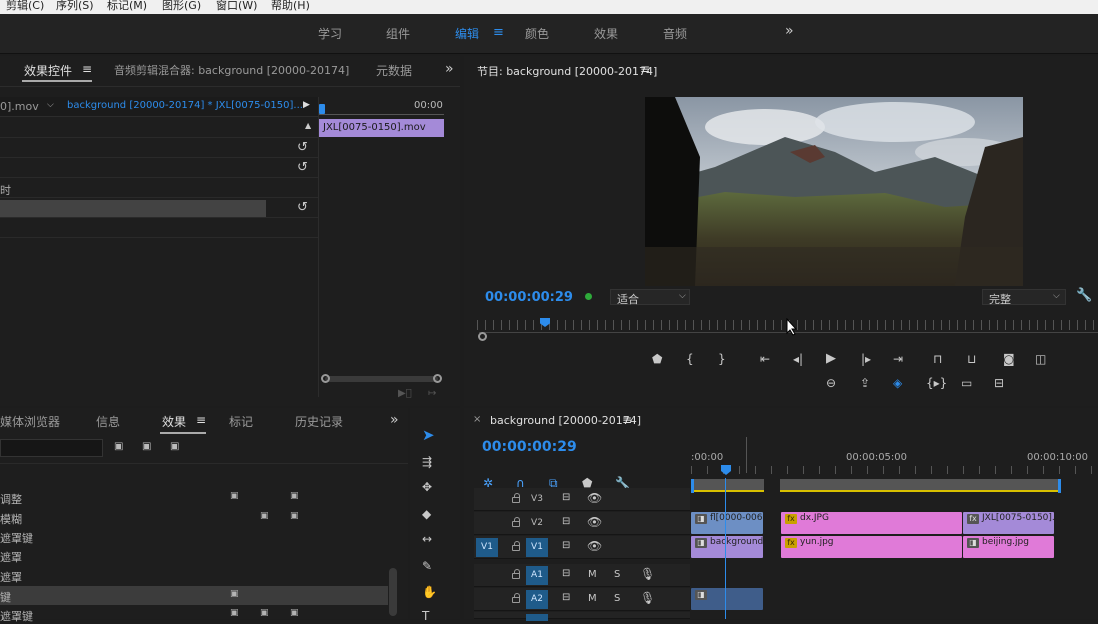  I want to click on razor-tool-icon: ◆, so click(426, 514).